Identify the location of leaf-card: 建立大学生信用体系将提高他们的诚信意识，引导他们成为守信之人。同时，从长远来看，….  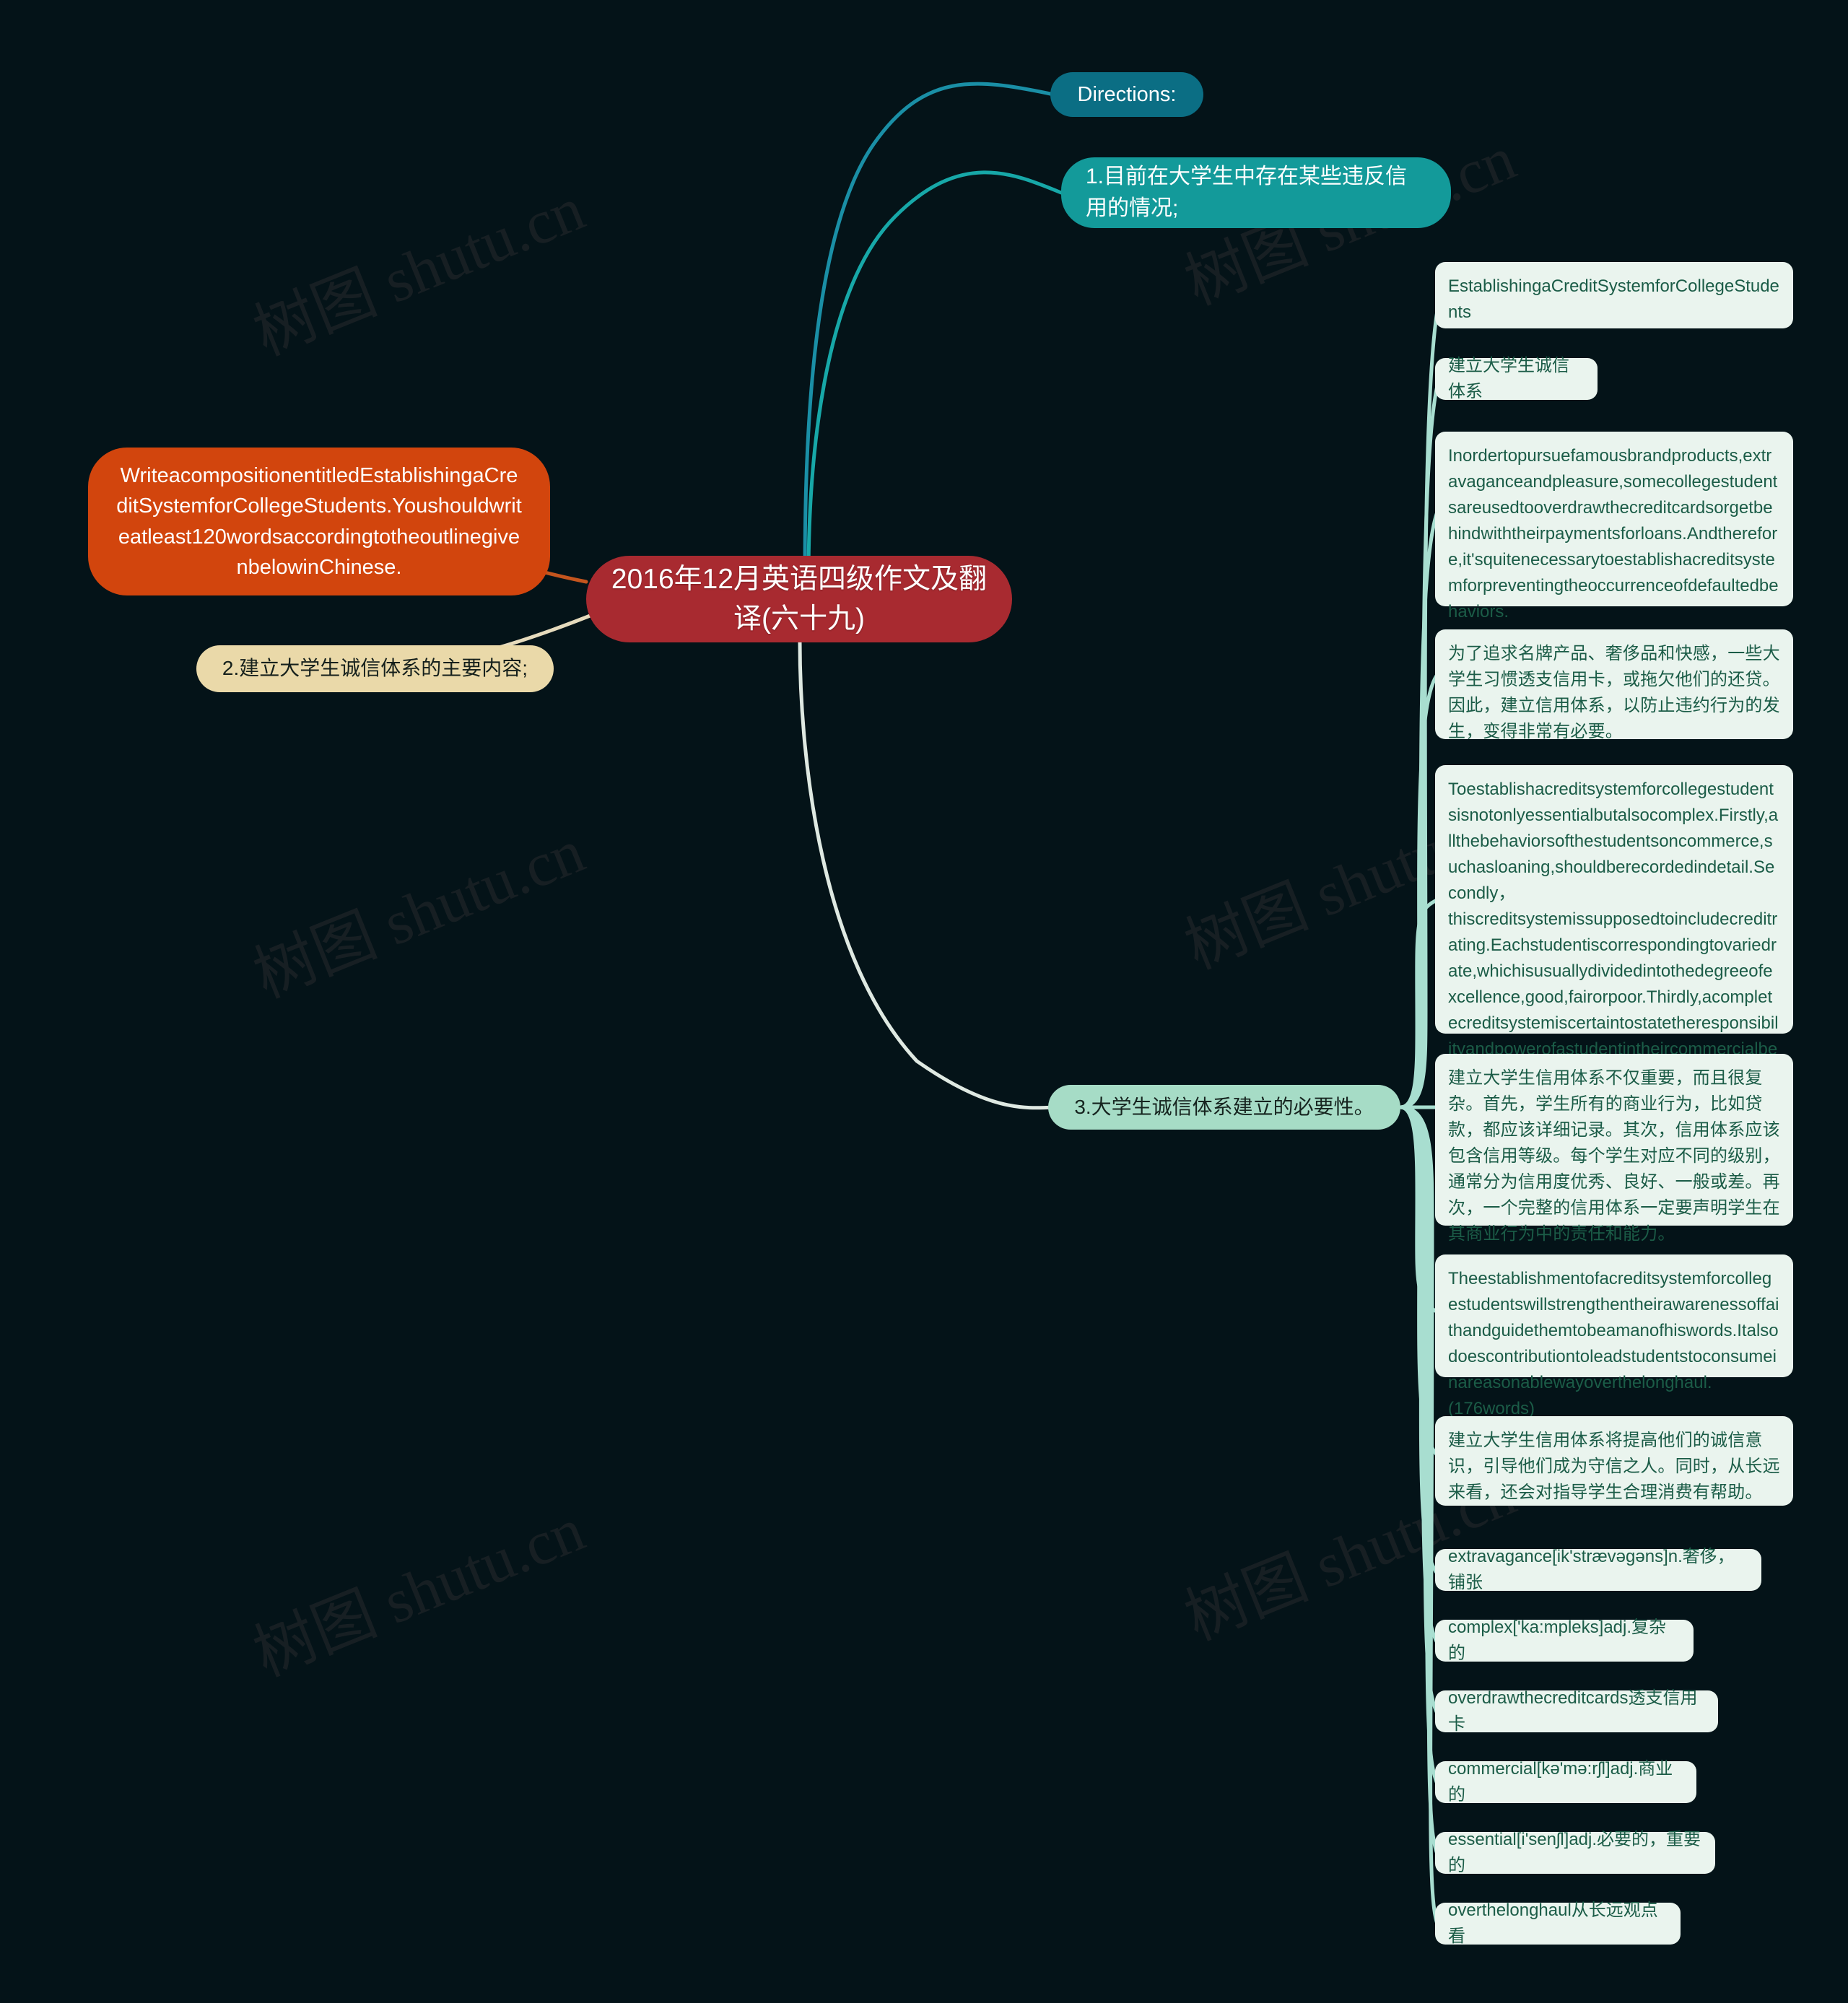
(1614, 1461).